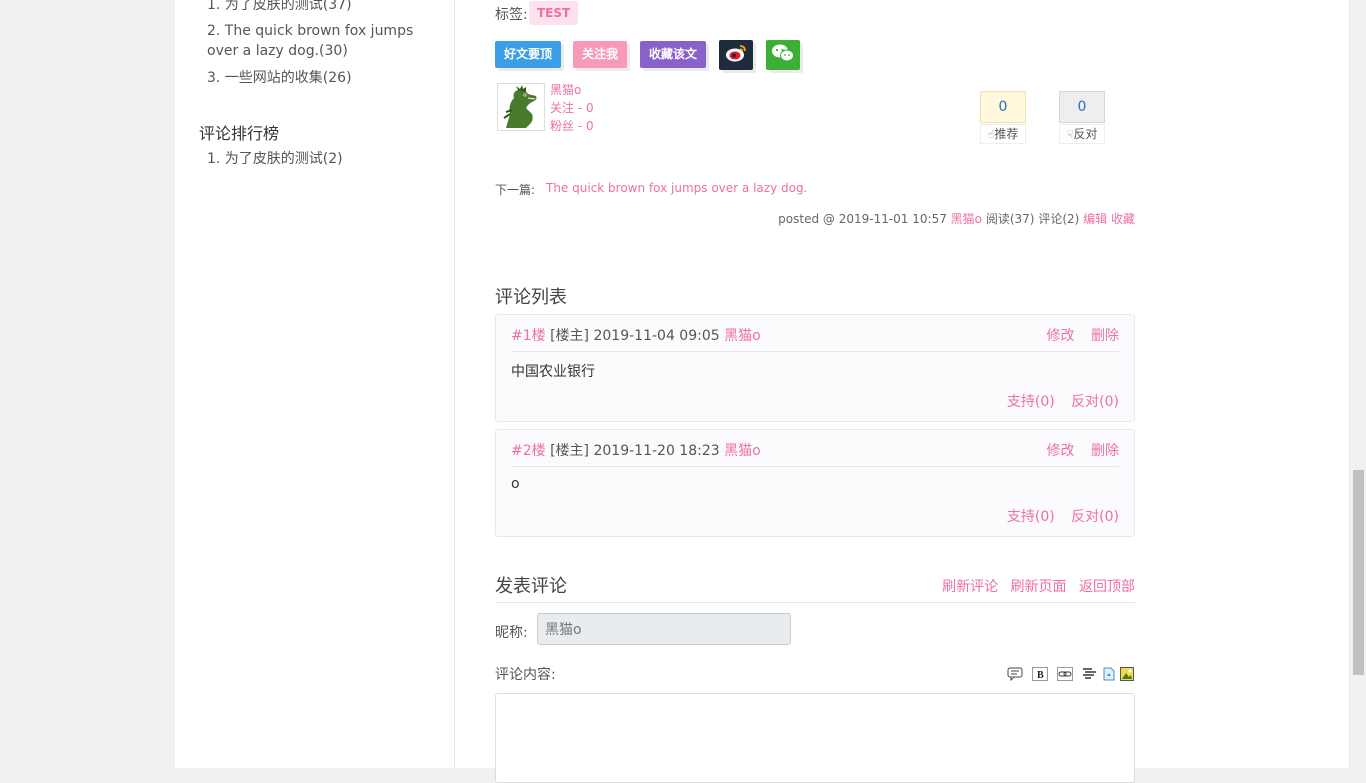 The width and height of the screenshot is (1366, 783). I want to click on back-to-top-link: 返回顶部, so click(1107, 587).